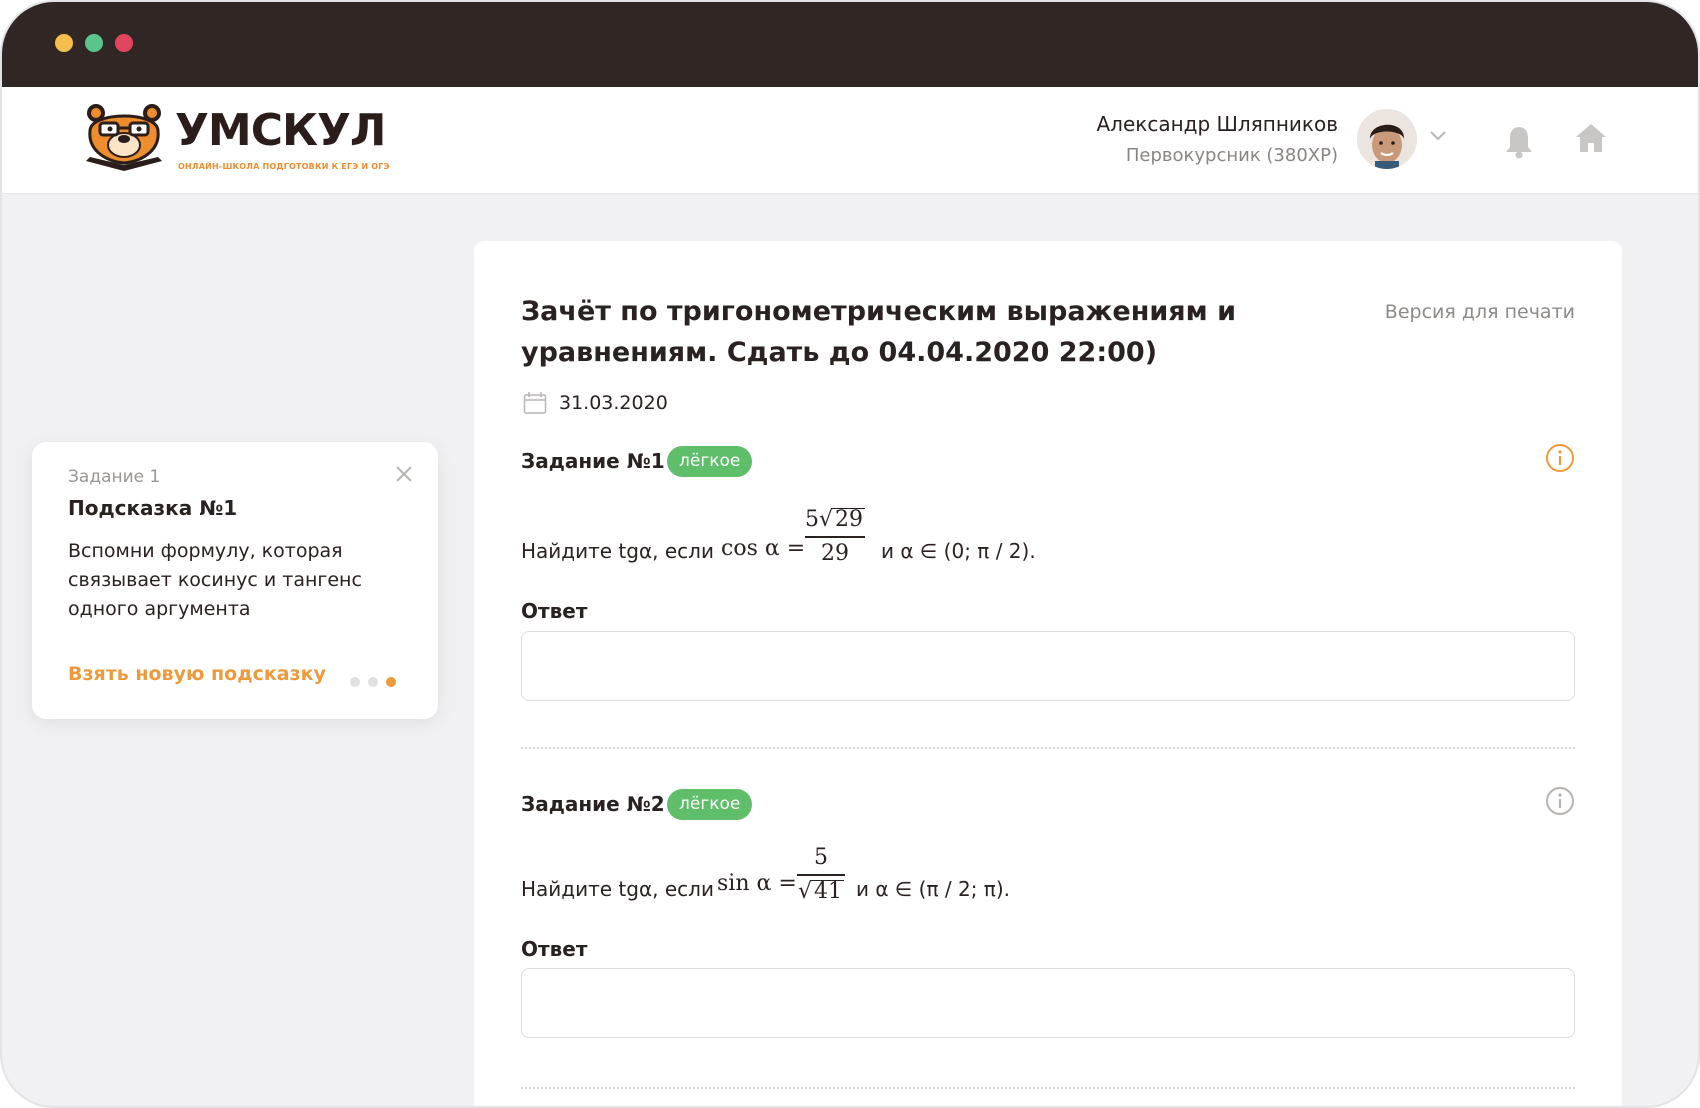 The image size is (1700, 1108). What do you see at coordinates (593, 461) in the screenshot?
I see `task-title: Задание №1` at bounding box center [593, 461].